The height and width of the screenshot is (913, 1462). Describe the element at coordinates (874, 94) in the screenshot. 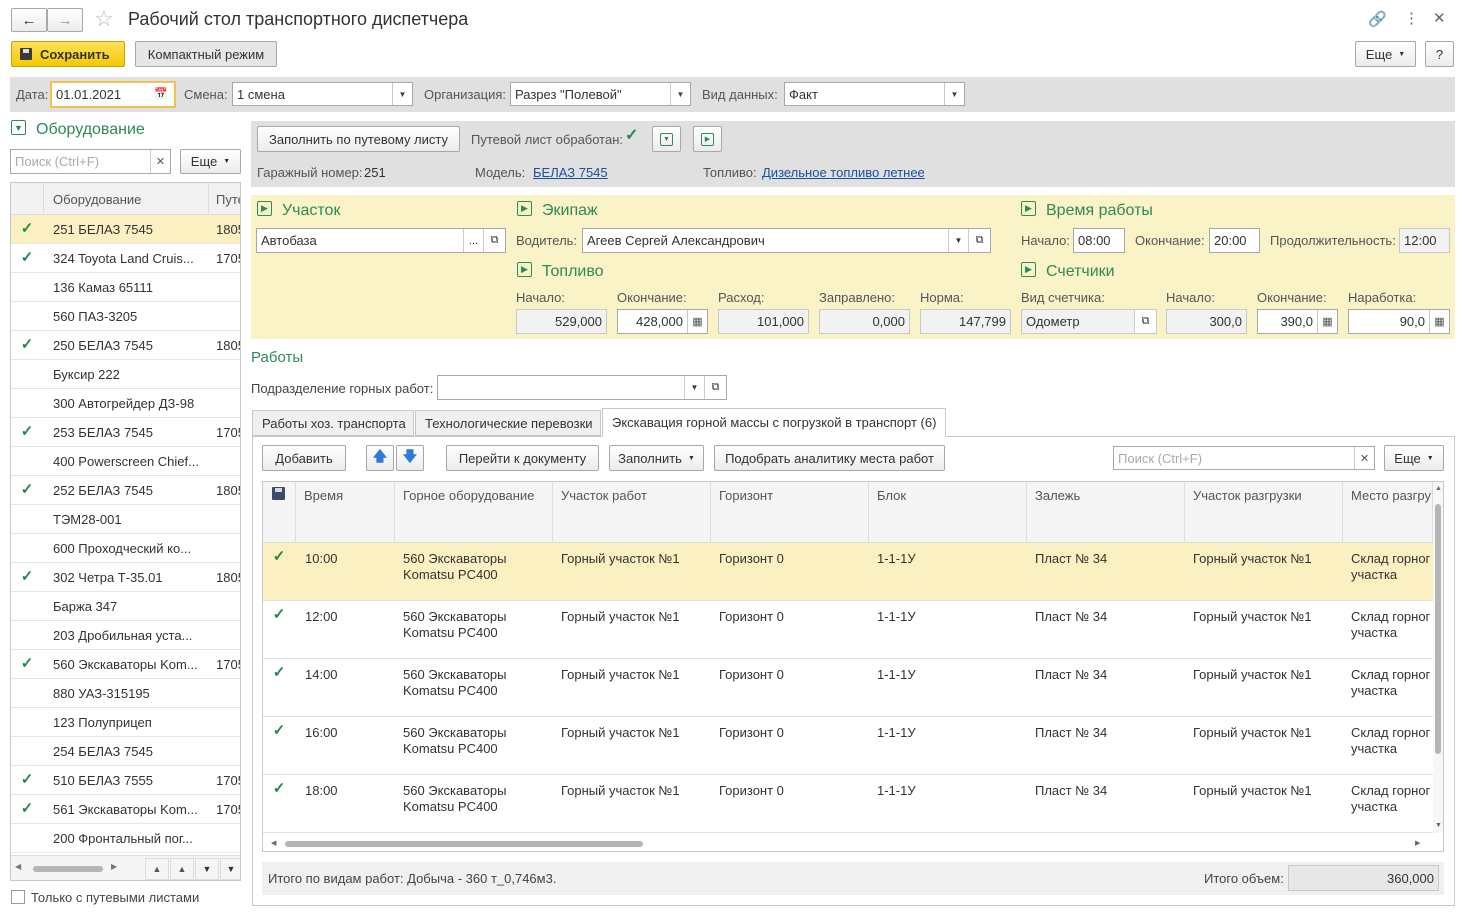

I see `datatype-field: Факт ▼` at that location.